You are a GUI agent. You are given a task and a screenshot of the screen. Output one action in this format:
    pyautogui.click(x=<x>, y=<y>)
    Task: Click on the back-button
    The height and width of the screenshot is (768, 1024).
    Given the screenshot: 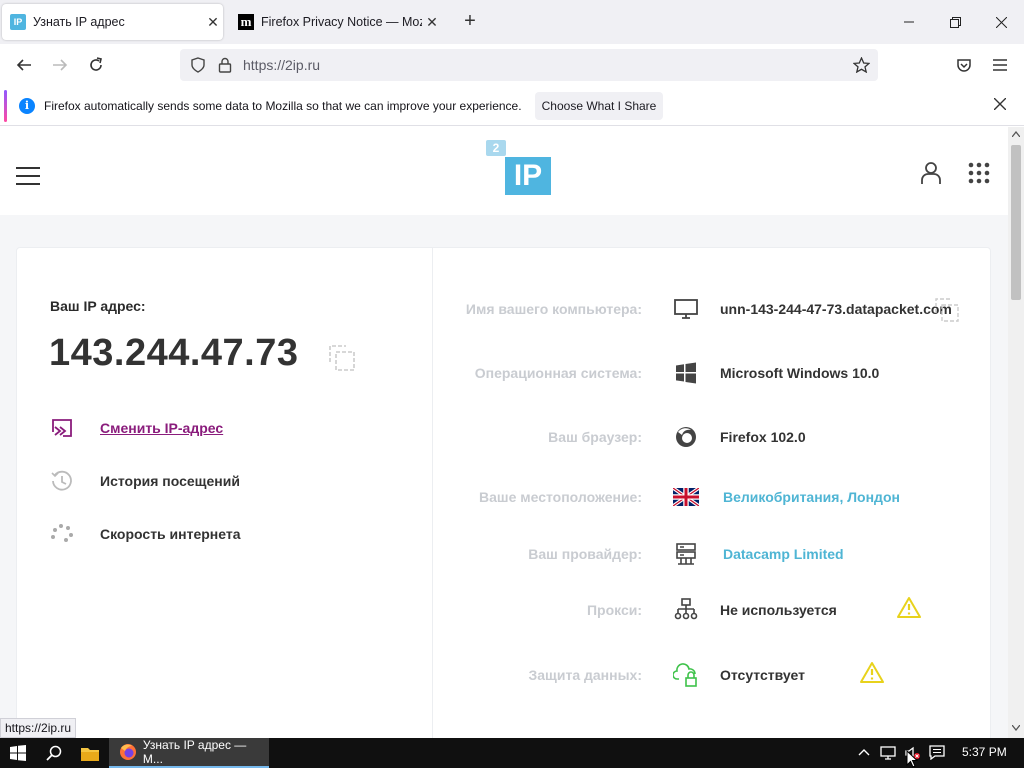 What is the action you would take?
    pyautogui.click(x=24, y=65)
    